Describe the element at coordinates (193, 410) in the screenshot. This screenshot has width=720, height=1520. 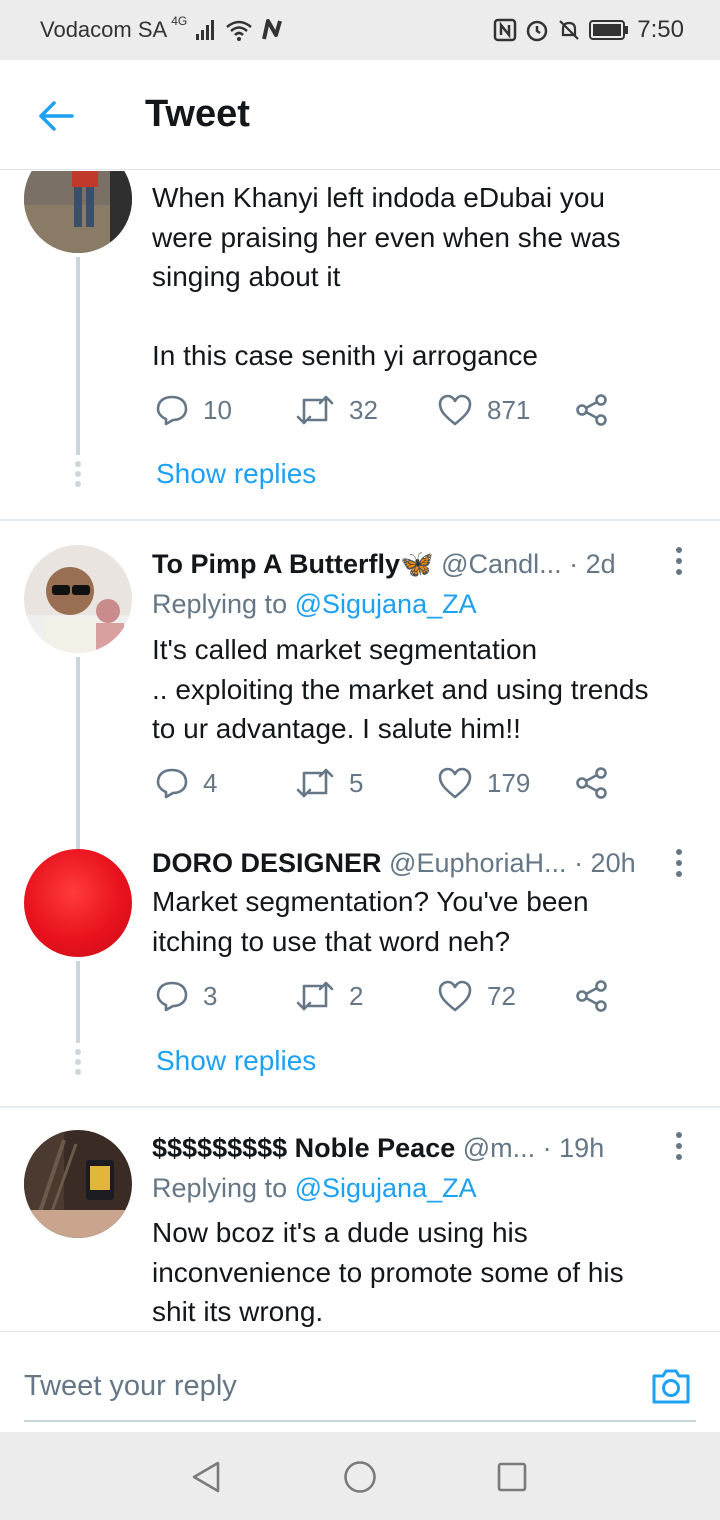
I see `reply-button: 10` at that location.